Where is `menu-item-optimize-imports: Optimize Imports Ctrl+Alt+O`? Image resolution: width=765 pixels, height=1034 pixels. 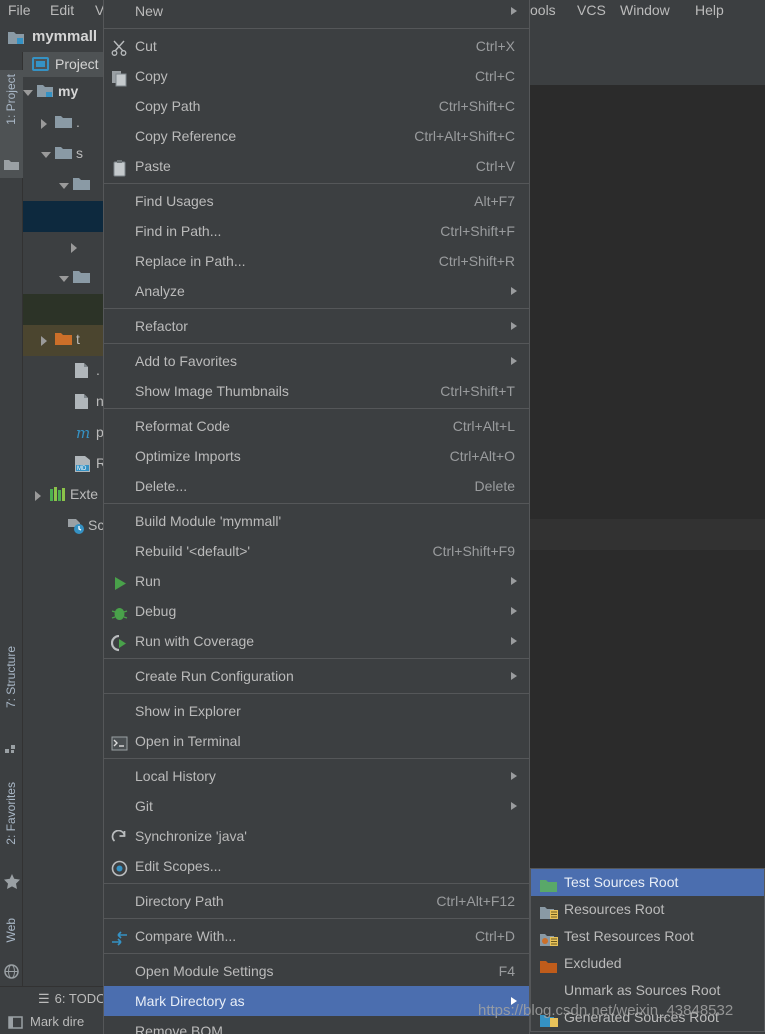
menu-item-optimize-imports: Optimize Imports Ctrl+Alt+O is located at coordinates (316, 456).